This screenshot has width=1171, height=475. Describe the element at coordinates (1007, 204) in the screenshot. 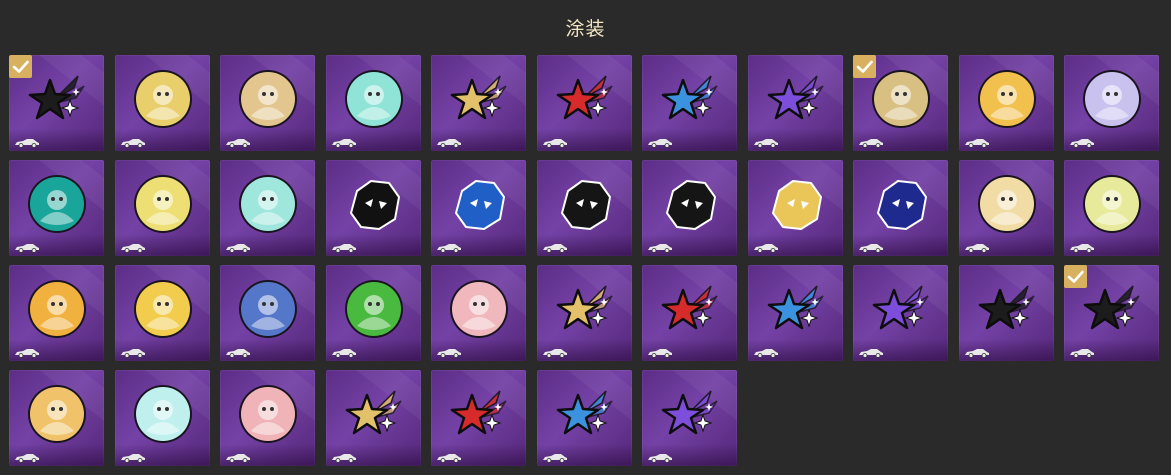

I see `cream-character-icon` at that location.